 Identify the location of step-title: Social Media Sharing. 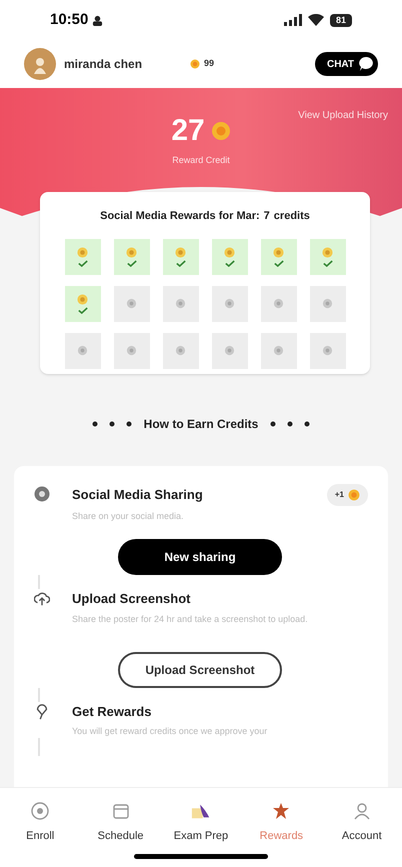
(137, 495).